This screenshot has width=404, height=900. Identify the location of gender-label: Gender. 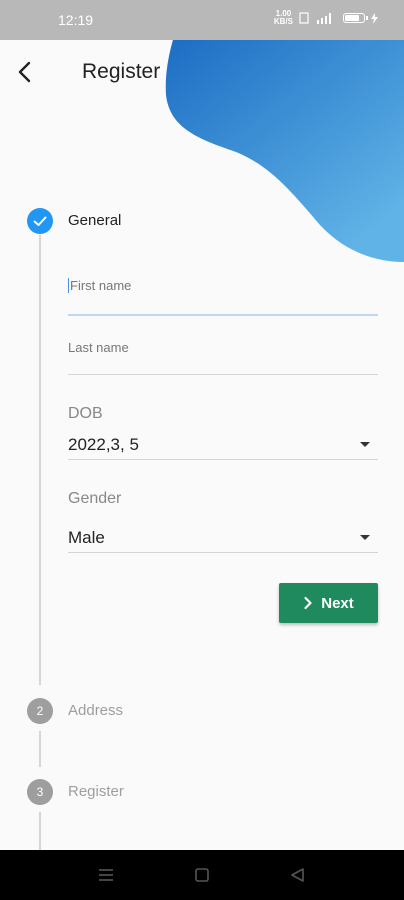
(95, 498).